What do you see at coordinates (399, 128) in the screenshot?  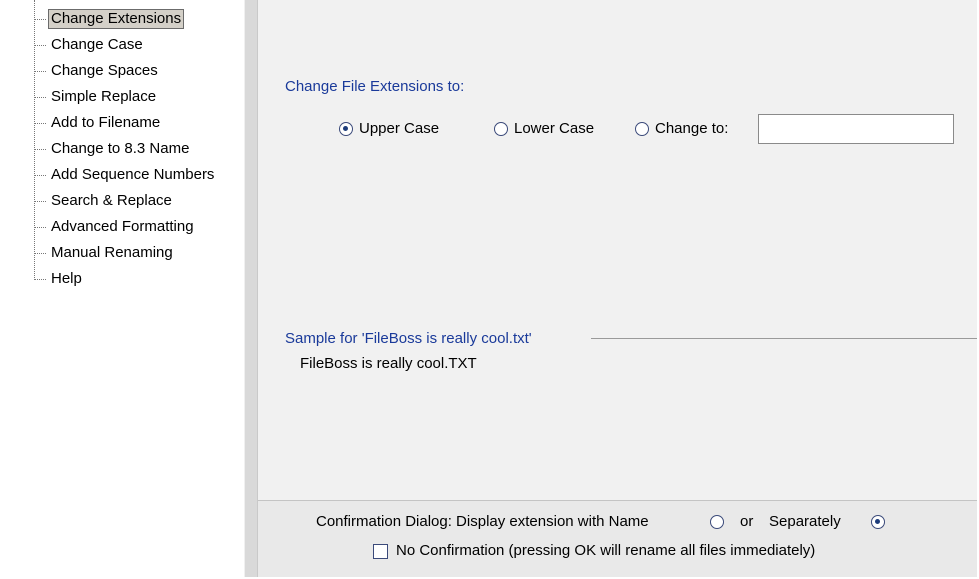 I see `upper-case-label: Upper Case` at bounding box center [399, 128].